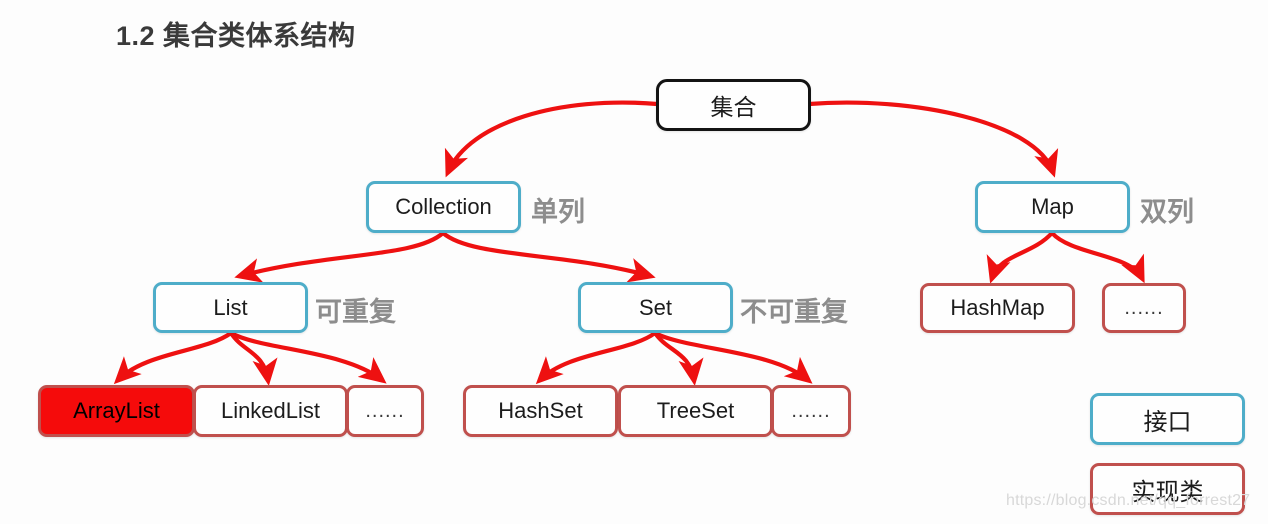  I want to click on annotation-collection-single-column: 单列, so click(558, 212).